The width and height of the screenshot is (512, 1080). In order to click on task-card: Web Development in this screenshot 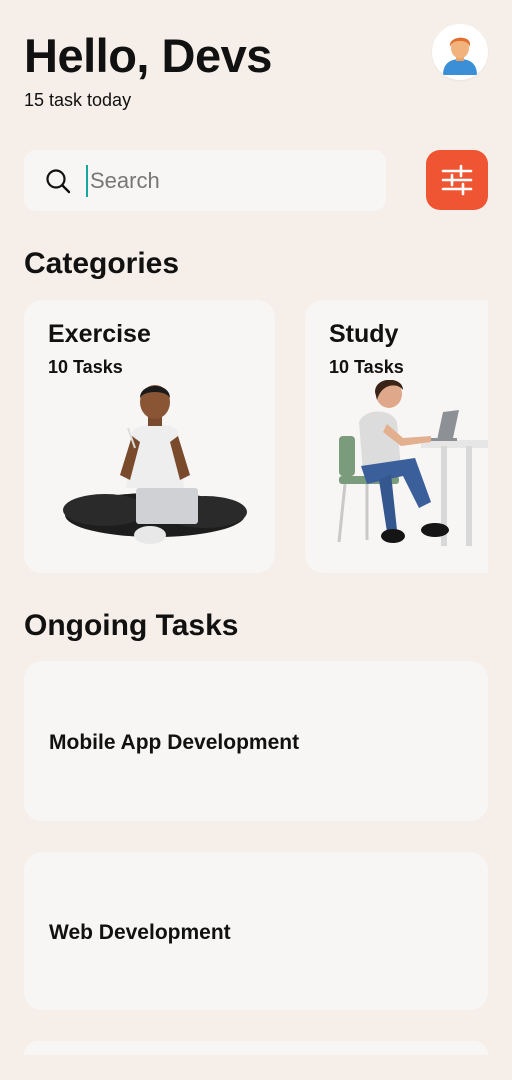, I will do `click(256, 931)`.